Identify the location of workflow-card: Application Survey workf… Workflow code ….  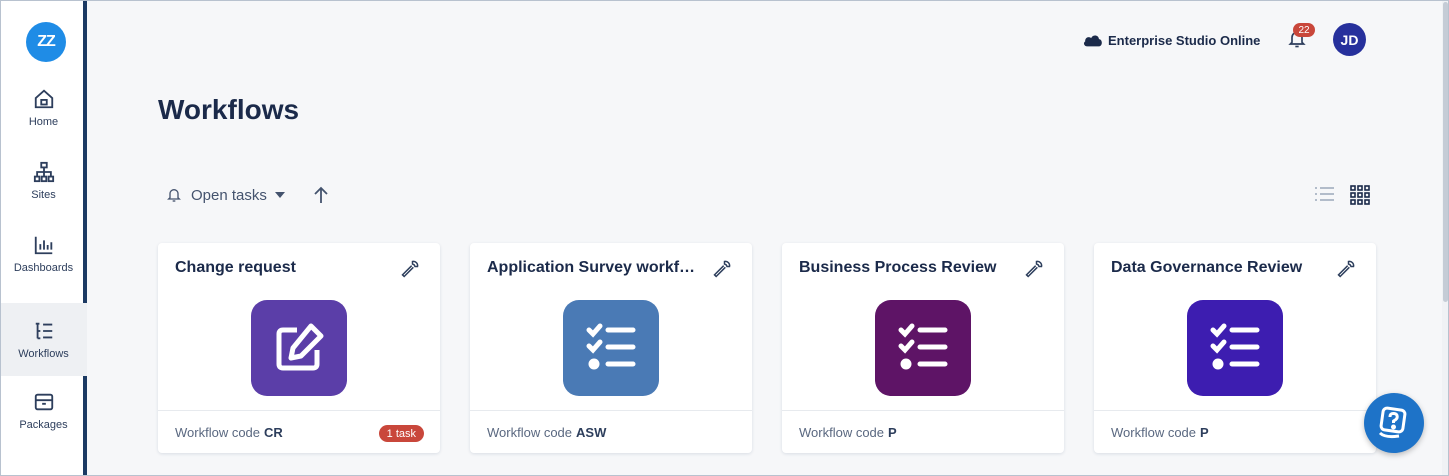
(611, 348).